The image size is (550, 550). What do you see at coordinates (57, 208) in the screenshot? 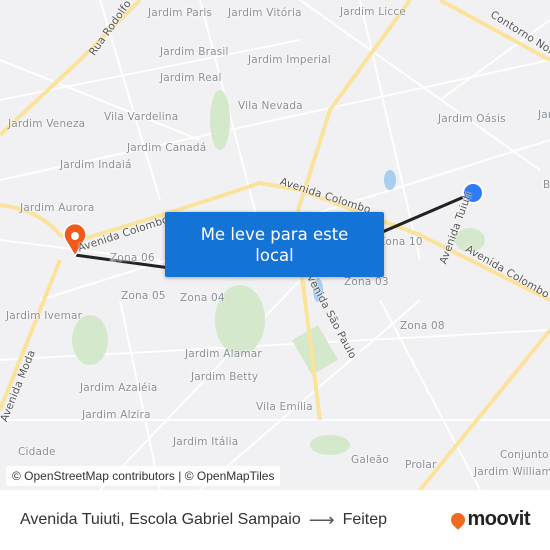
I see `map-label: Jardim Aurora` at bounding box center [57, 208].